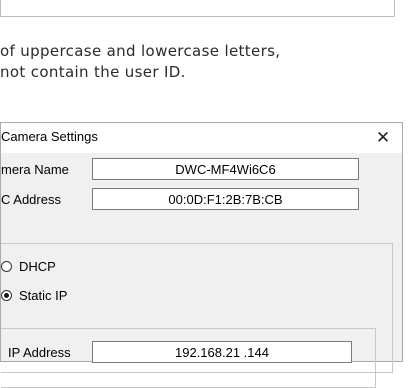 The height and width of the screenshot is (388, 411). What do you see at coordinates (35, 169) in the screenshot?
I see `camera-name-label: mera Name` at bounding box center [35, 169].